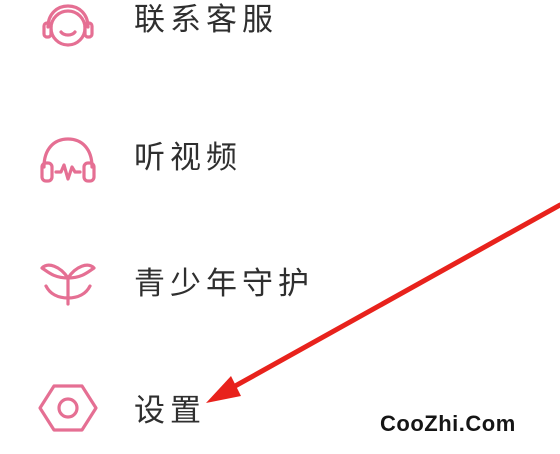  Describe the element at coordinates (448, 423) in the screenshot. I see `watermark: CooZhi.Com` at that location.